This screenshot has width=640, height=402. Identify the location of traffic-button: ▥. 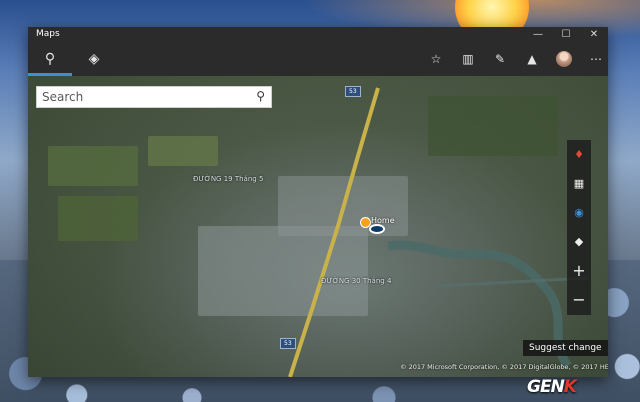
(468, 59).